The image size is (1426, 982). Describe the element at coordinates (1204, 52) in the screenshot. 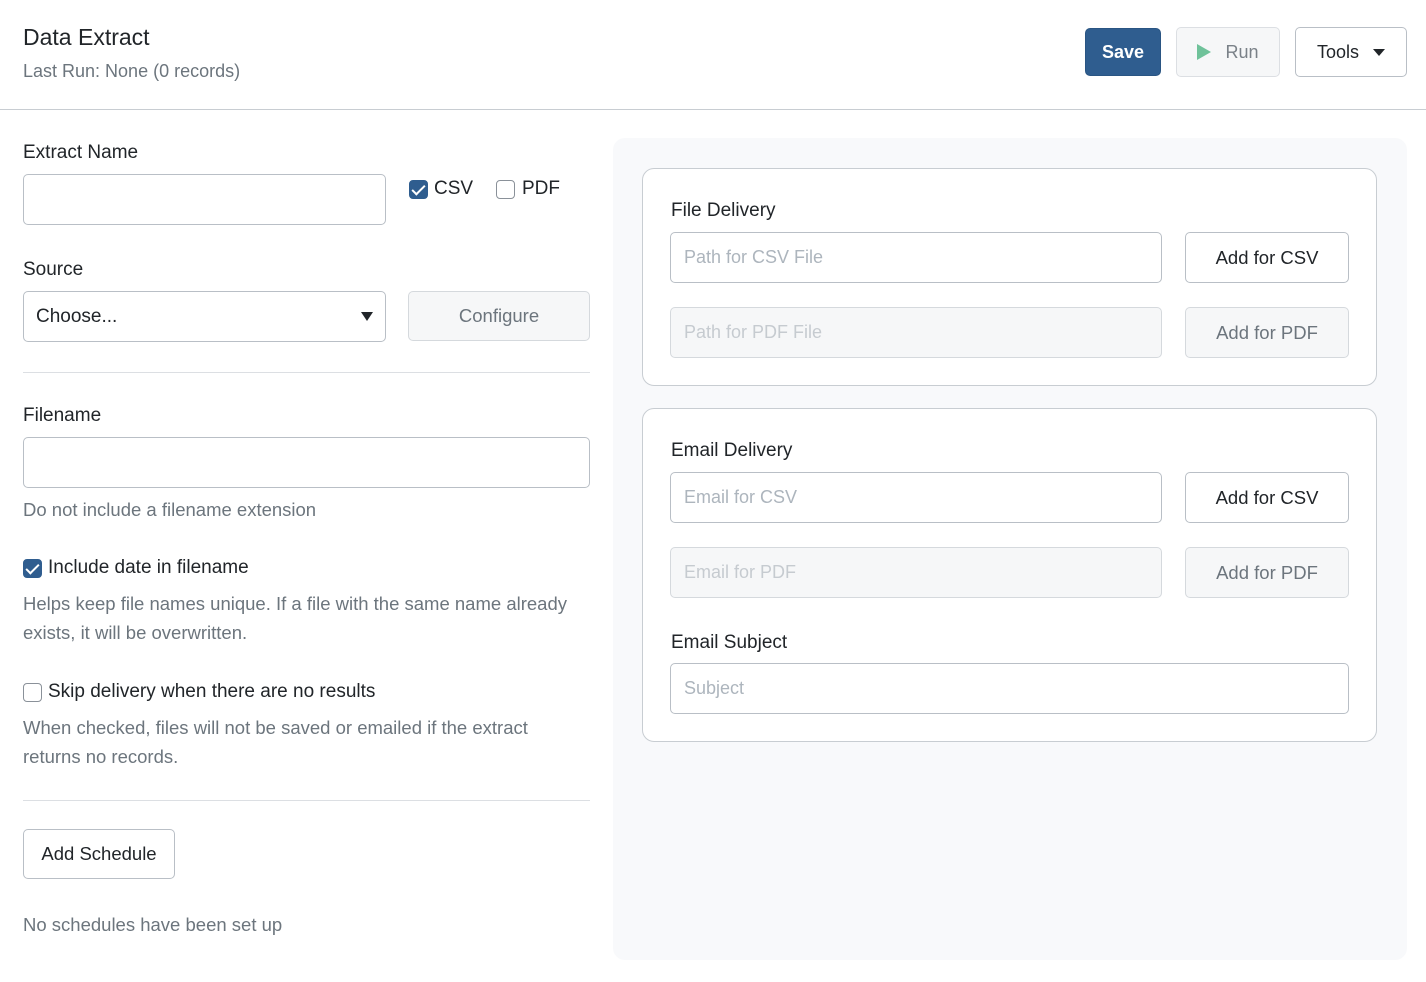

I see `play-icon` at that location.